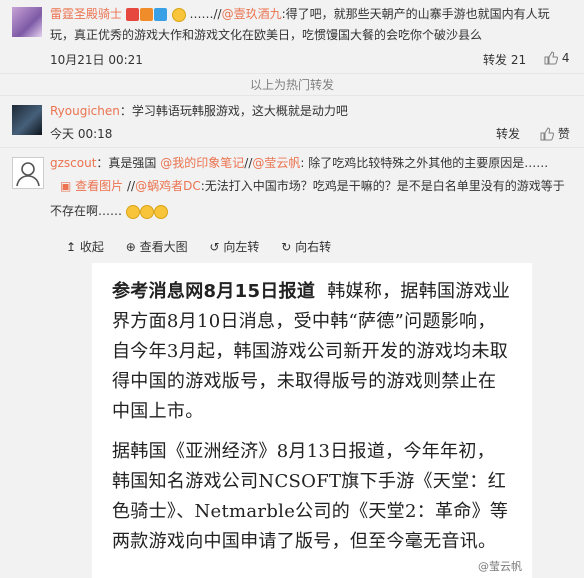 This screenshot has height=578, width=584. I want to click on view-image-link: ▣ 查看图片, so click(91, 186).